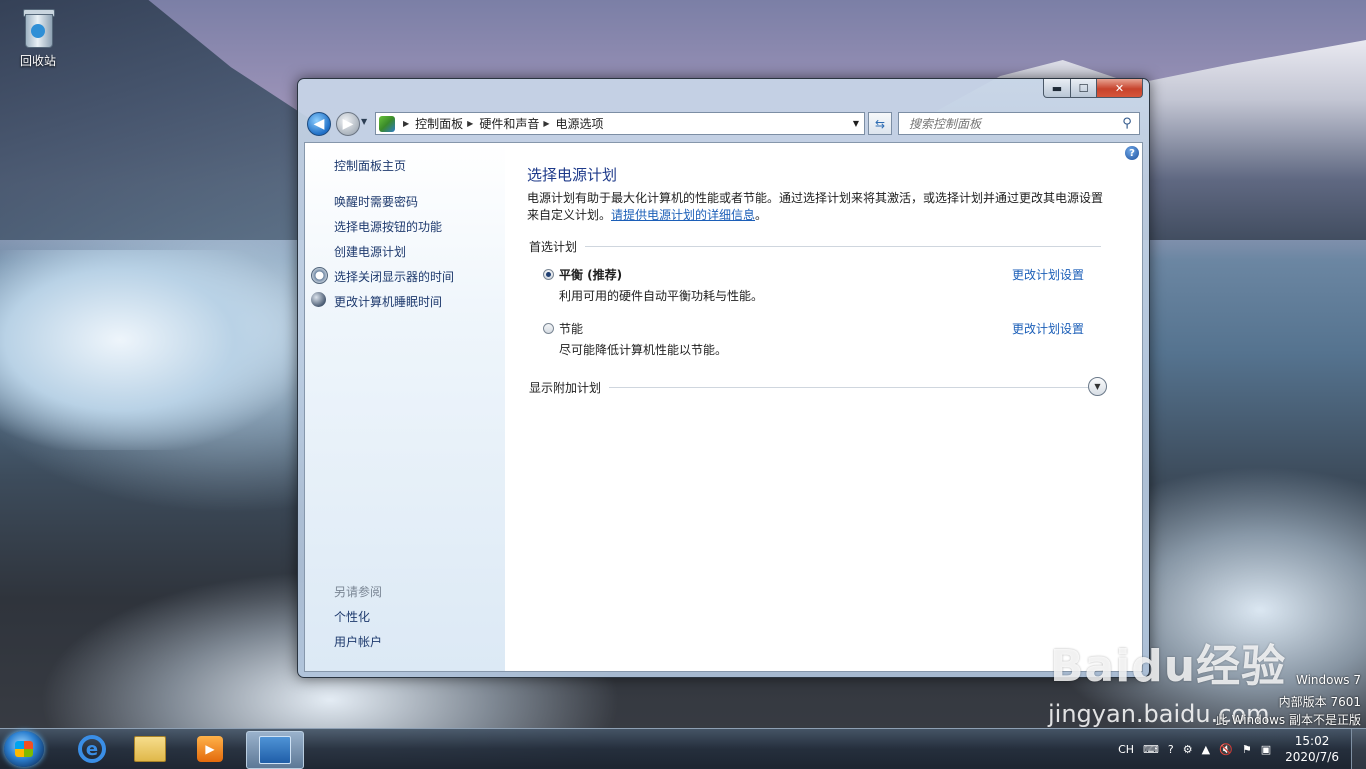 This screenshot has height=769, width=1366. Describe the element at coordinates (1120, 88) in the screenshot. I see `close-button: ✕` at that location.